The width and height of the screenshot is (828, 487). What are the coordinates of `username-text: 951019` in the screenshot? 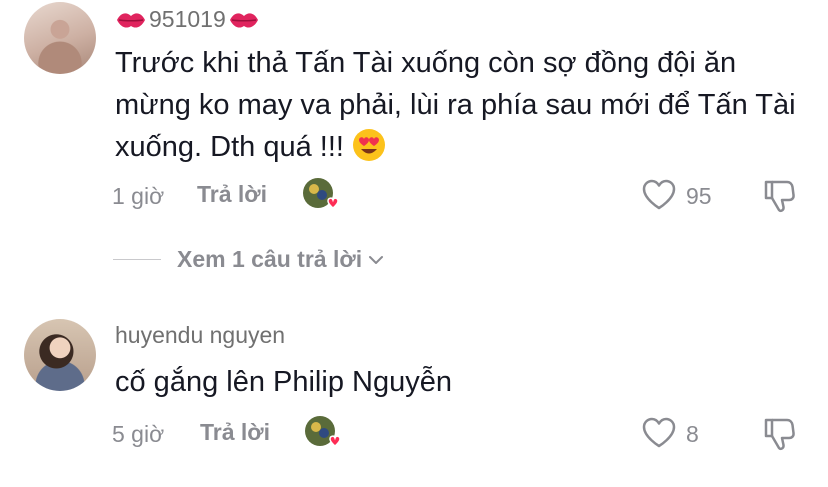 It's located at (187, 19).